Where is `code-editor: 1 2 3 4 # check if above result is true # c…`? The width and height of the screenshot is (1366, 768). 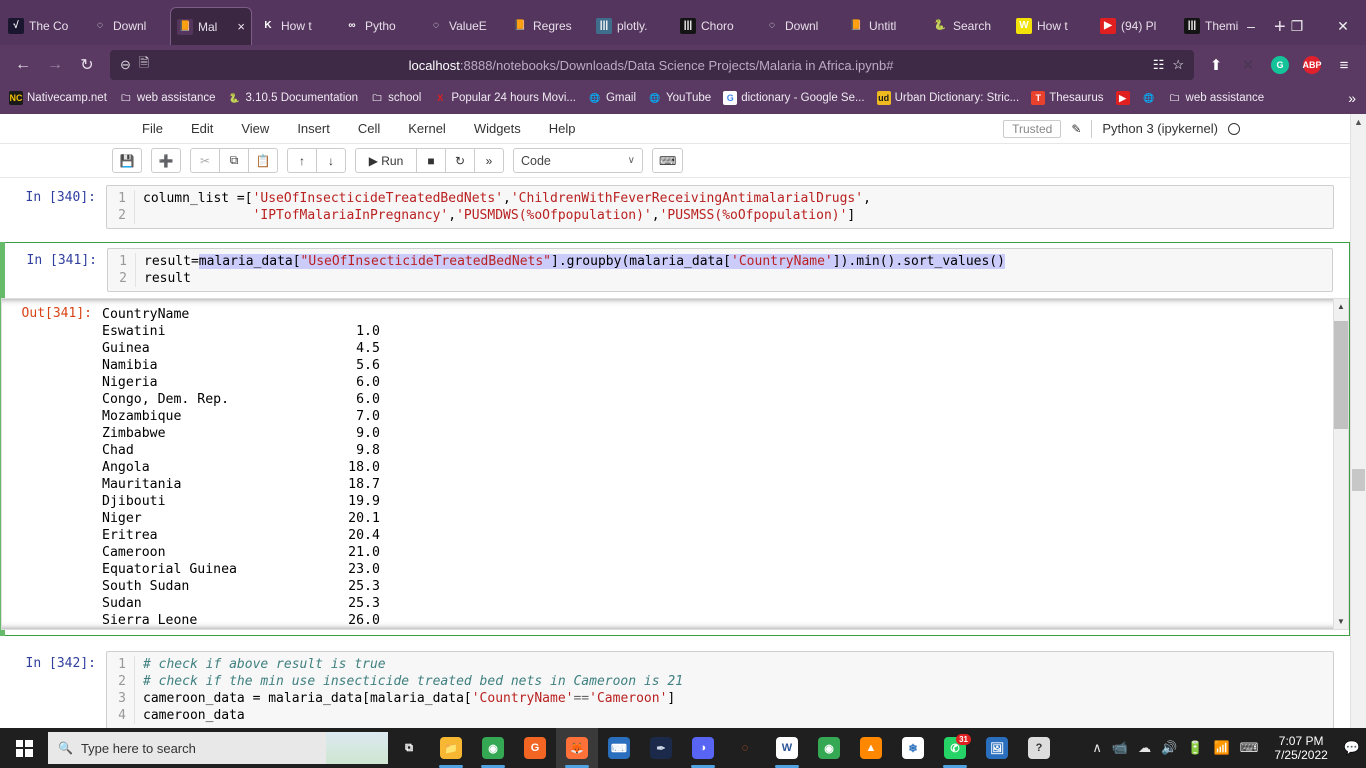 code-editor: 1 2 3 4 # check if above result is true # c… is located at coordinates (720, 689).